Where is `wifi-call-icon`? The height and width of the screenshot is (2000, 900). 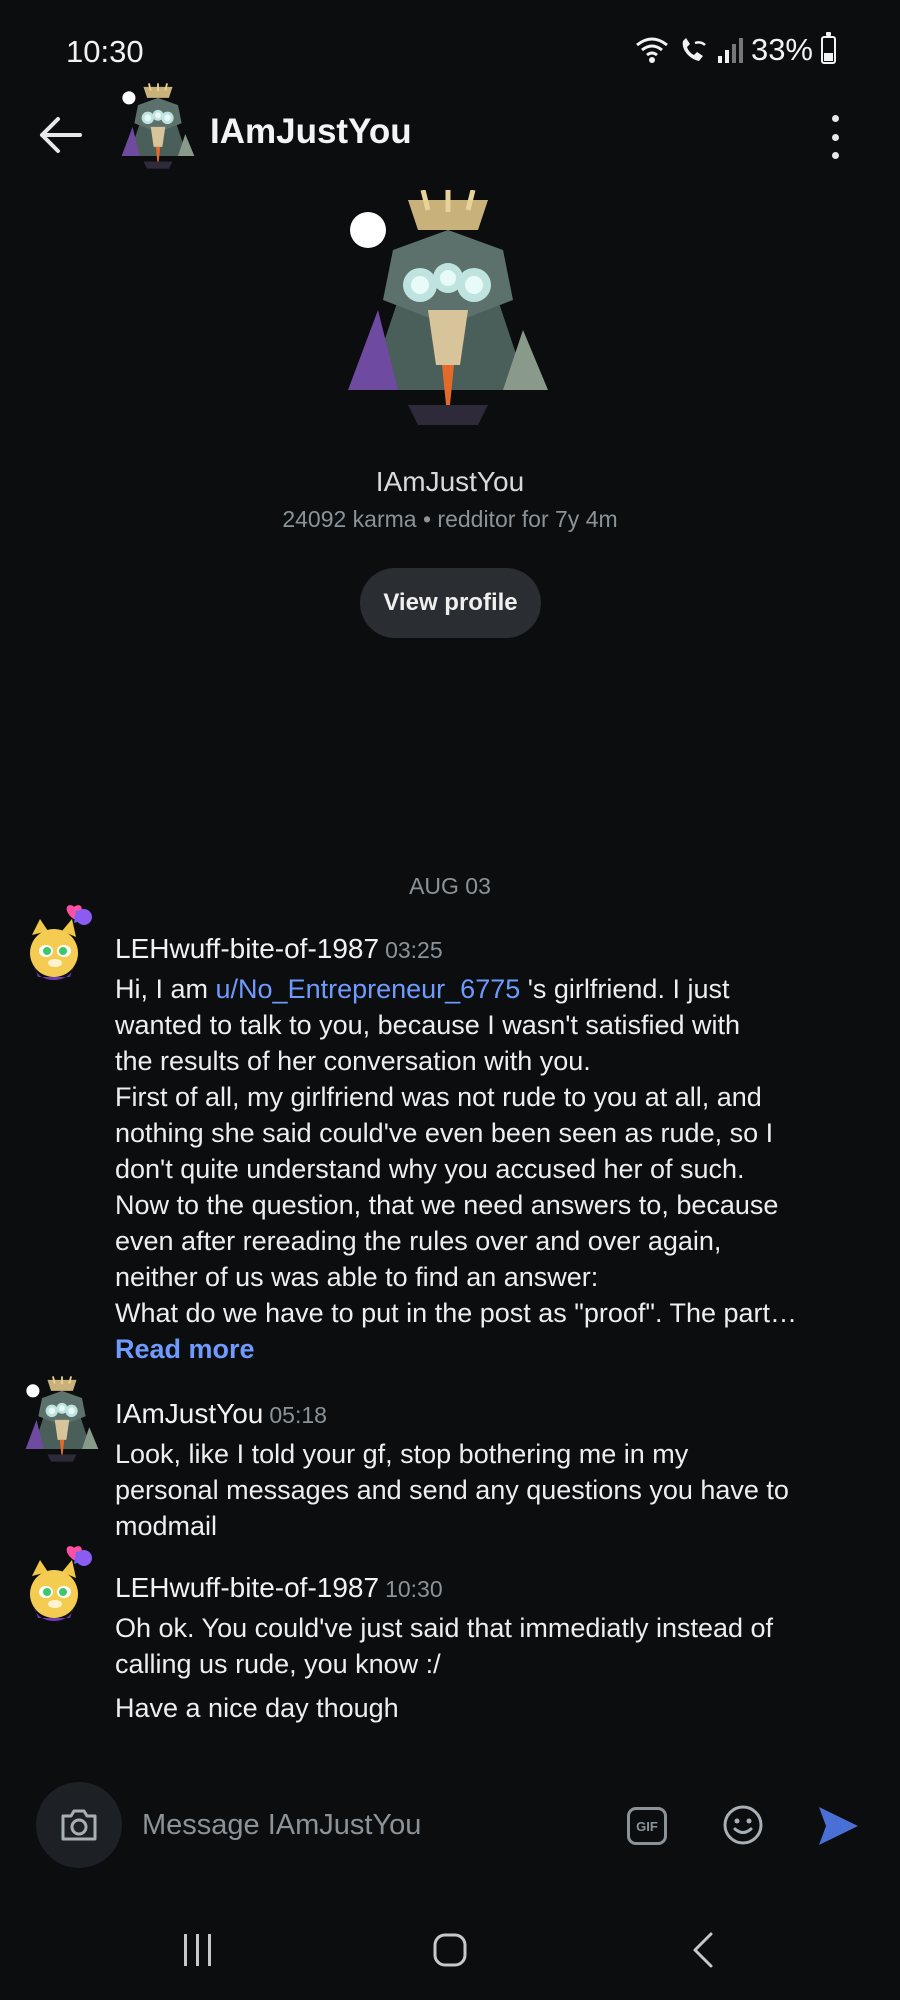 wifi-call-icon is located at coordinates (694, 49).